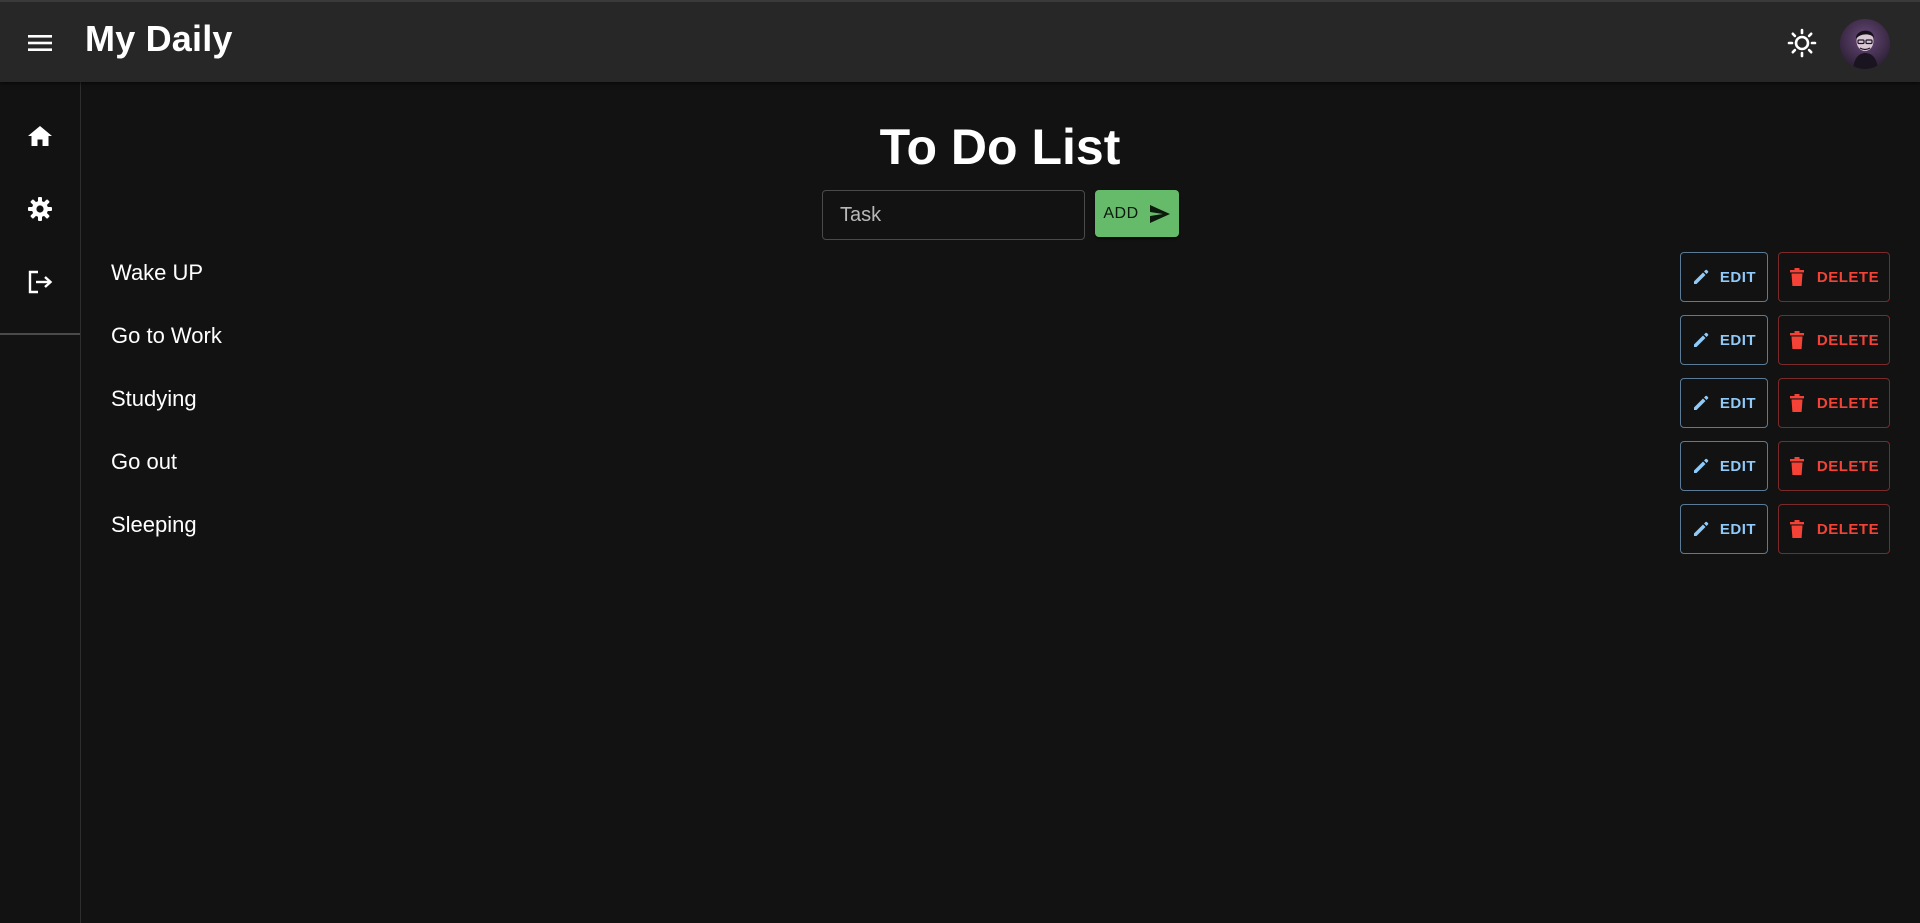  What do you see at coordinates (159, 38) in the screenshot?
I see `app-title: My Daily` at bounding box center [159, 38].